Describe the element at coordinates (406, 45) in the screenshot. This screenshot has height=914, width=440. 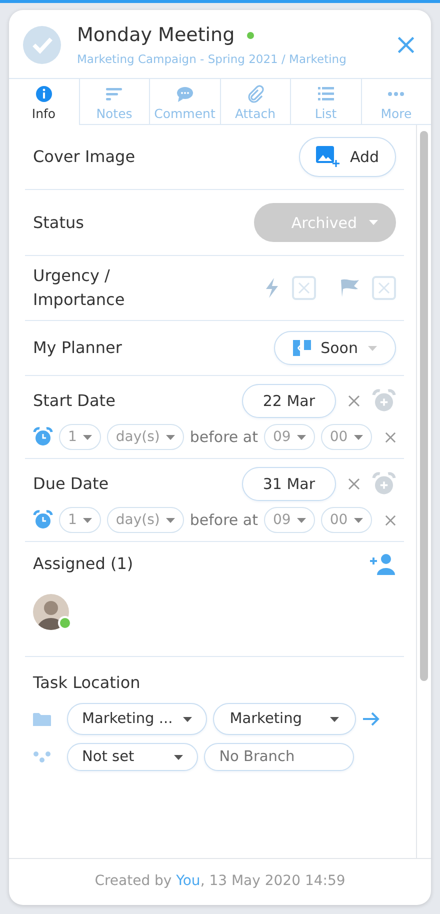
I see `close-button` at that location.